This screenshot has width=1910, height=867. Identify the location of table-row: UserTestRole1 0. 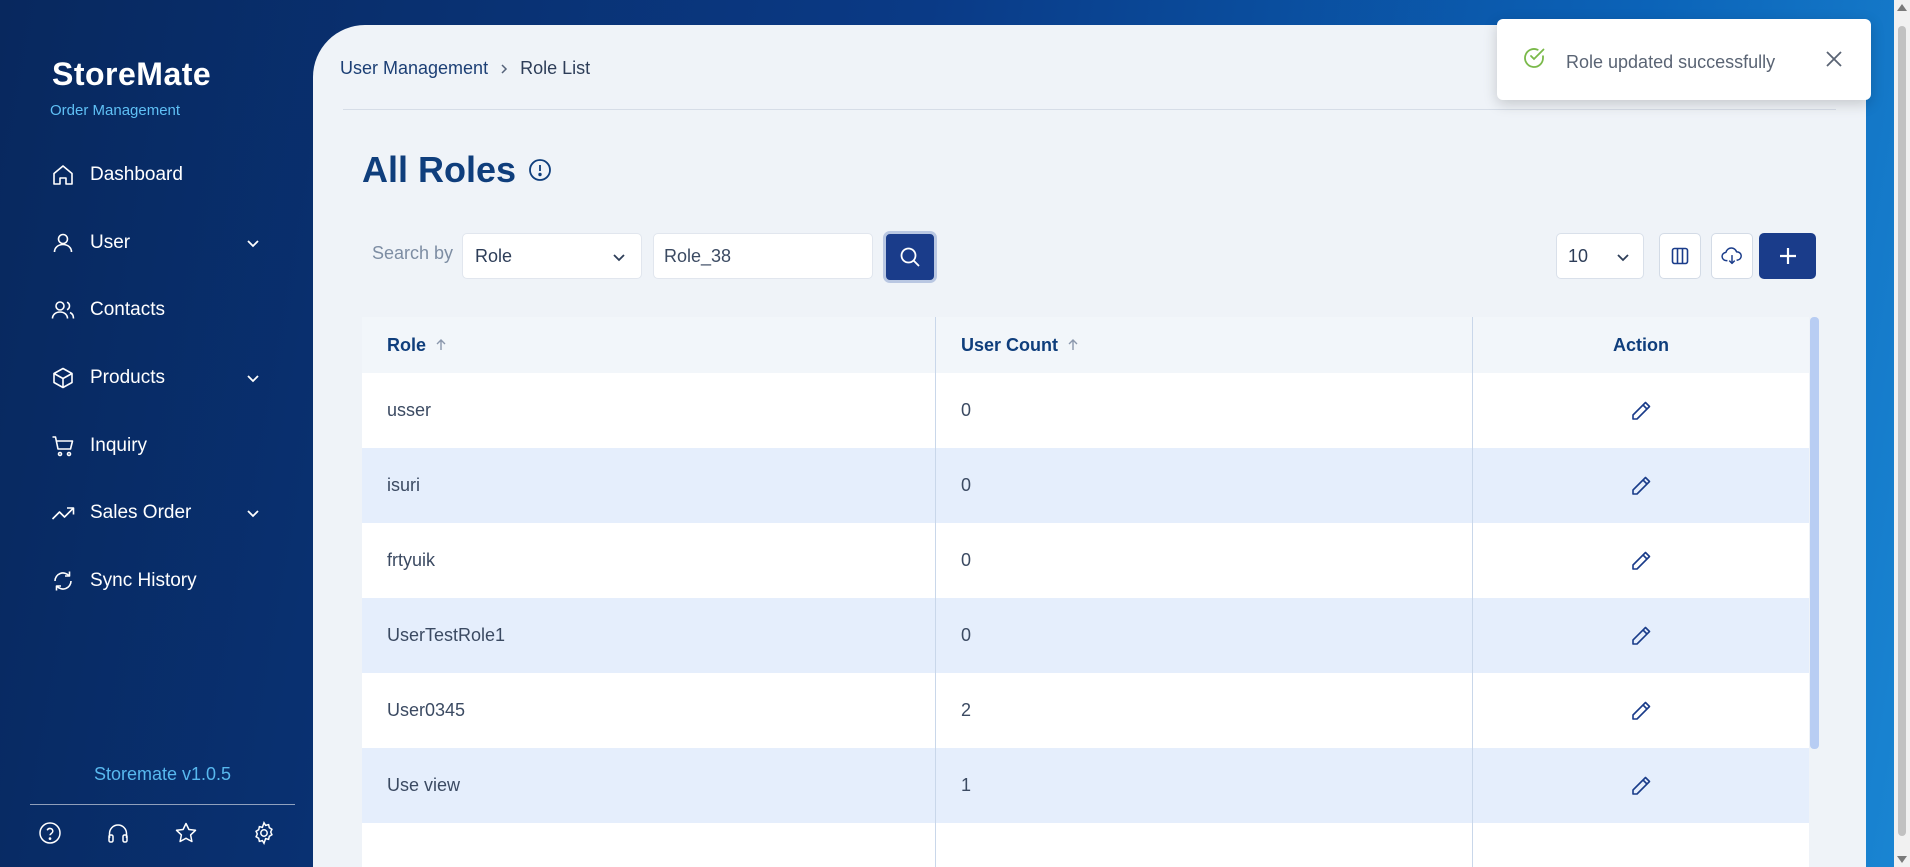
(1085, 635).